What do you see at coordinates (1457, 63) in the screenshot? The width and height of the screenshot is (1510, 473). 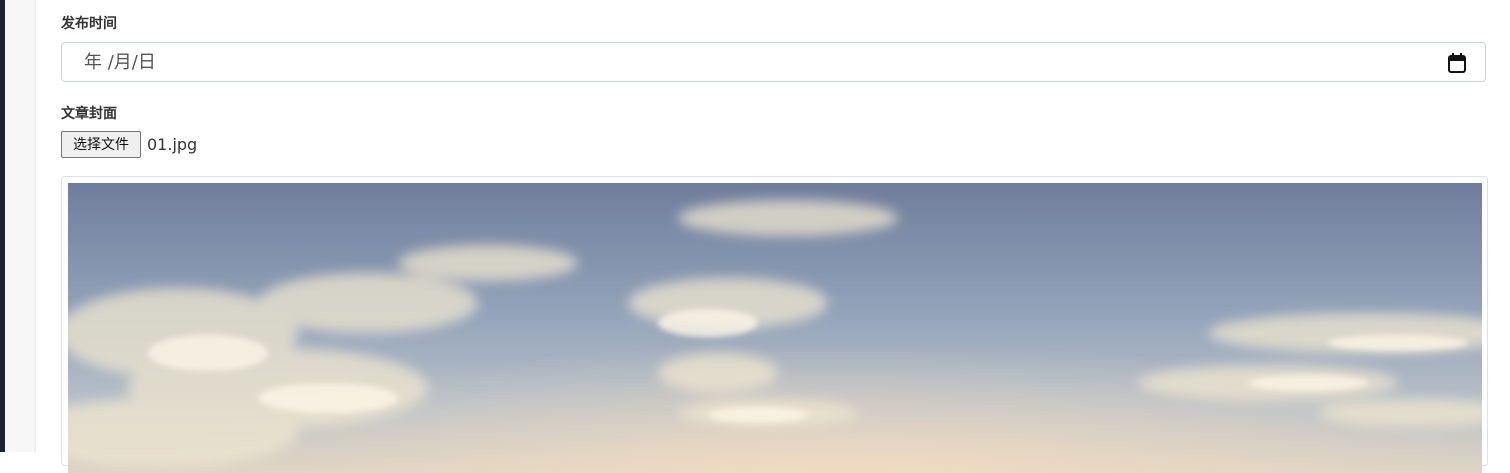 I see `calendar-icon` at bounding box center [1457, 63].